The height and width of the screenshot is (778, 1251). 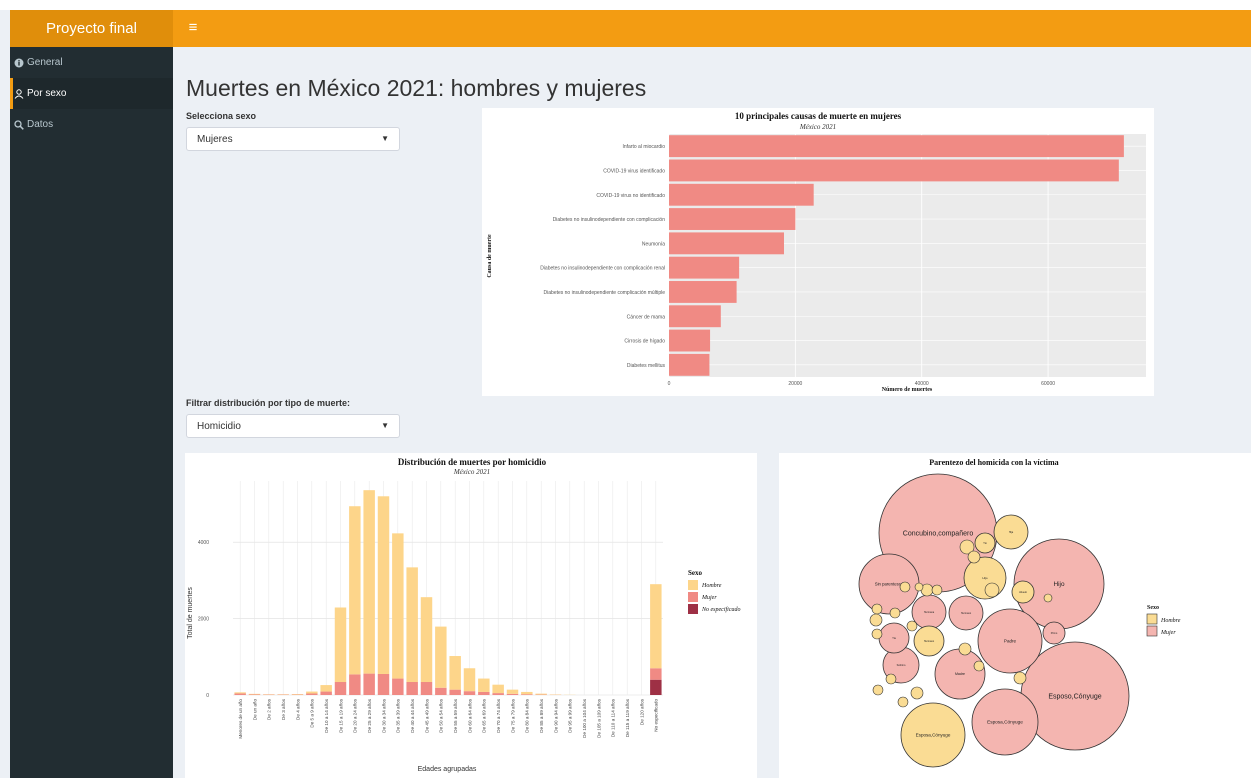 What do you see at coordinates (369, 715) in the screenshot?
I see `x-tick-label: De 25 a 29 años` at bounding box center [369, 715].